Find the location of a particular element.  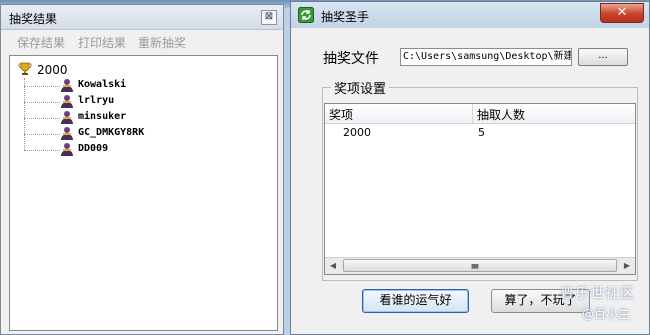

close-button: ✕ is located at coordinates (622, 13).